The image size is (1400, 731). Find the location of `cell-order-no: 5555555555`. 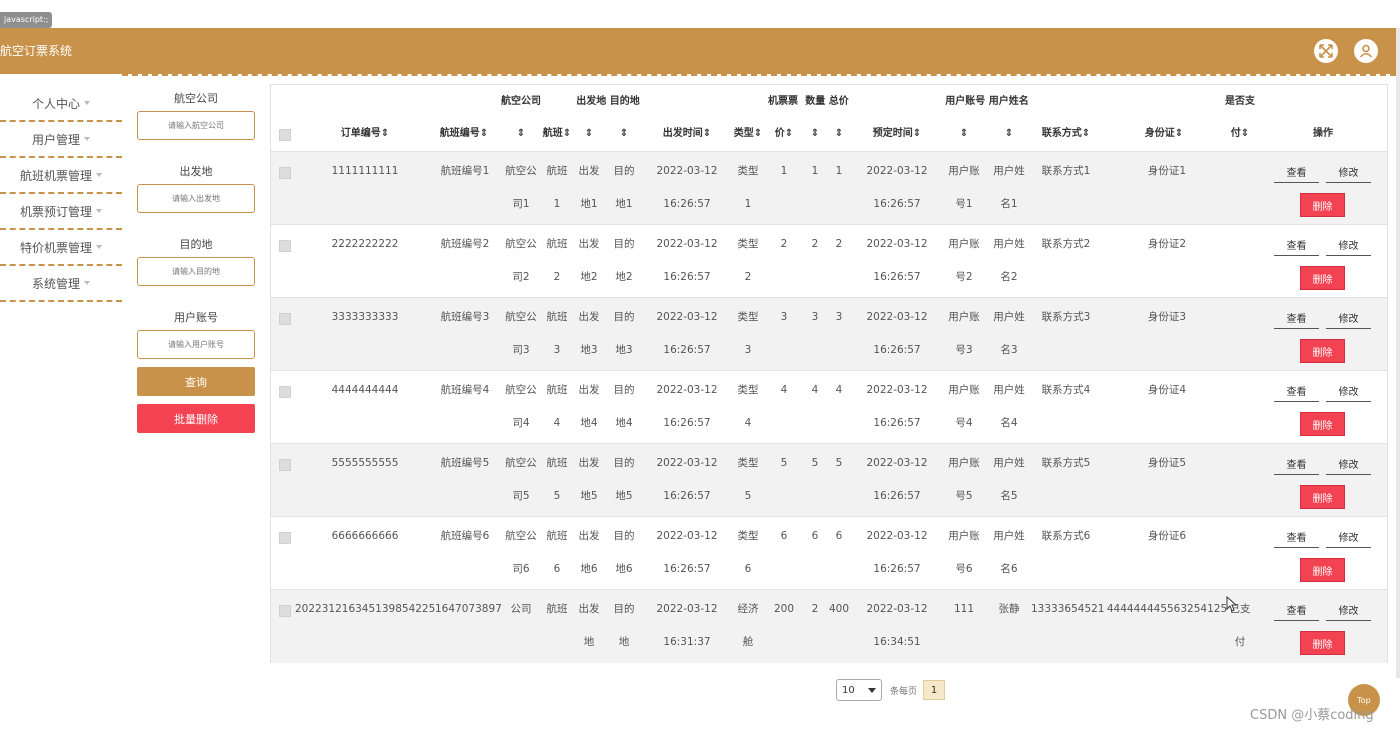

cell-order-no: 5555555555 is located at coordinates (365, 463).